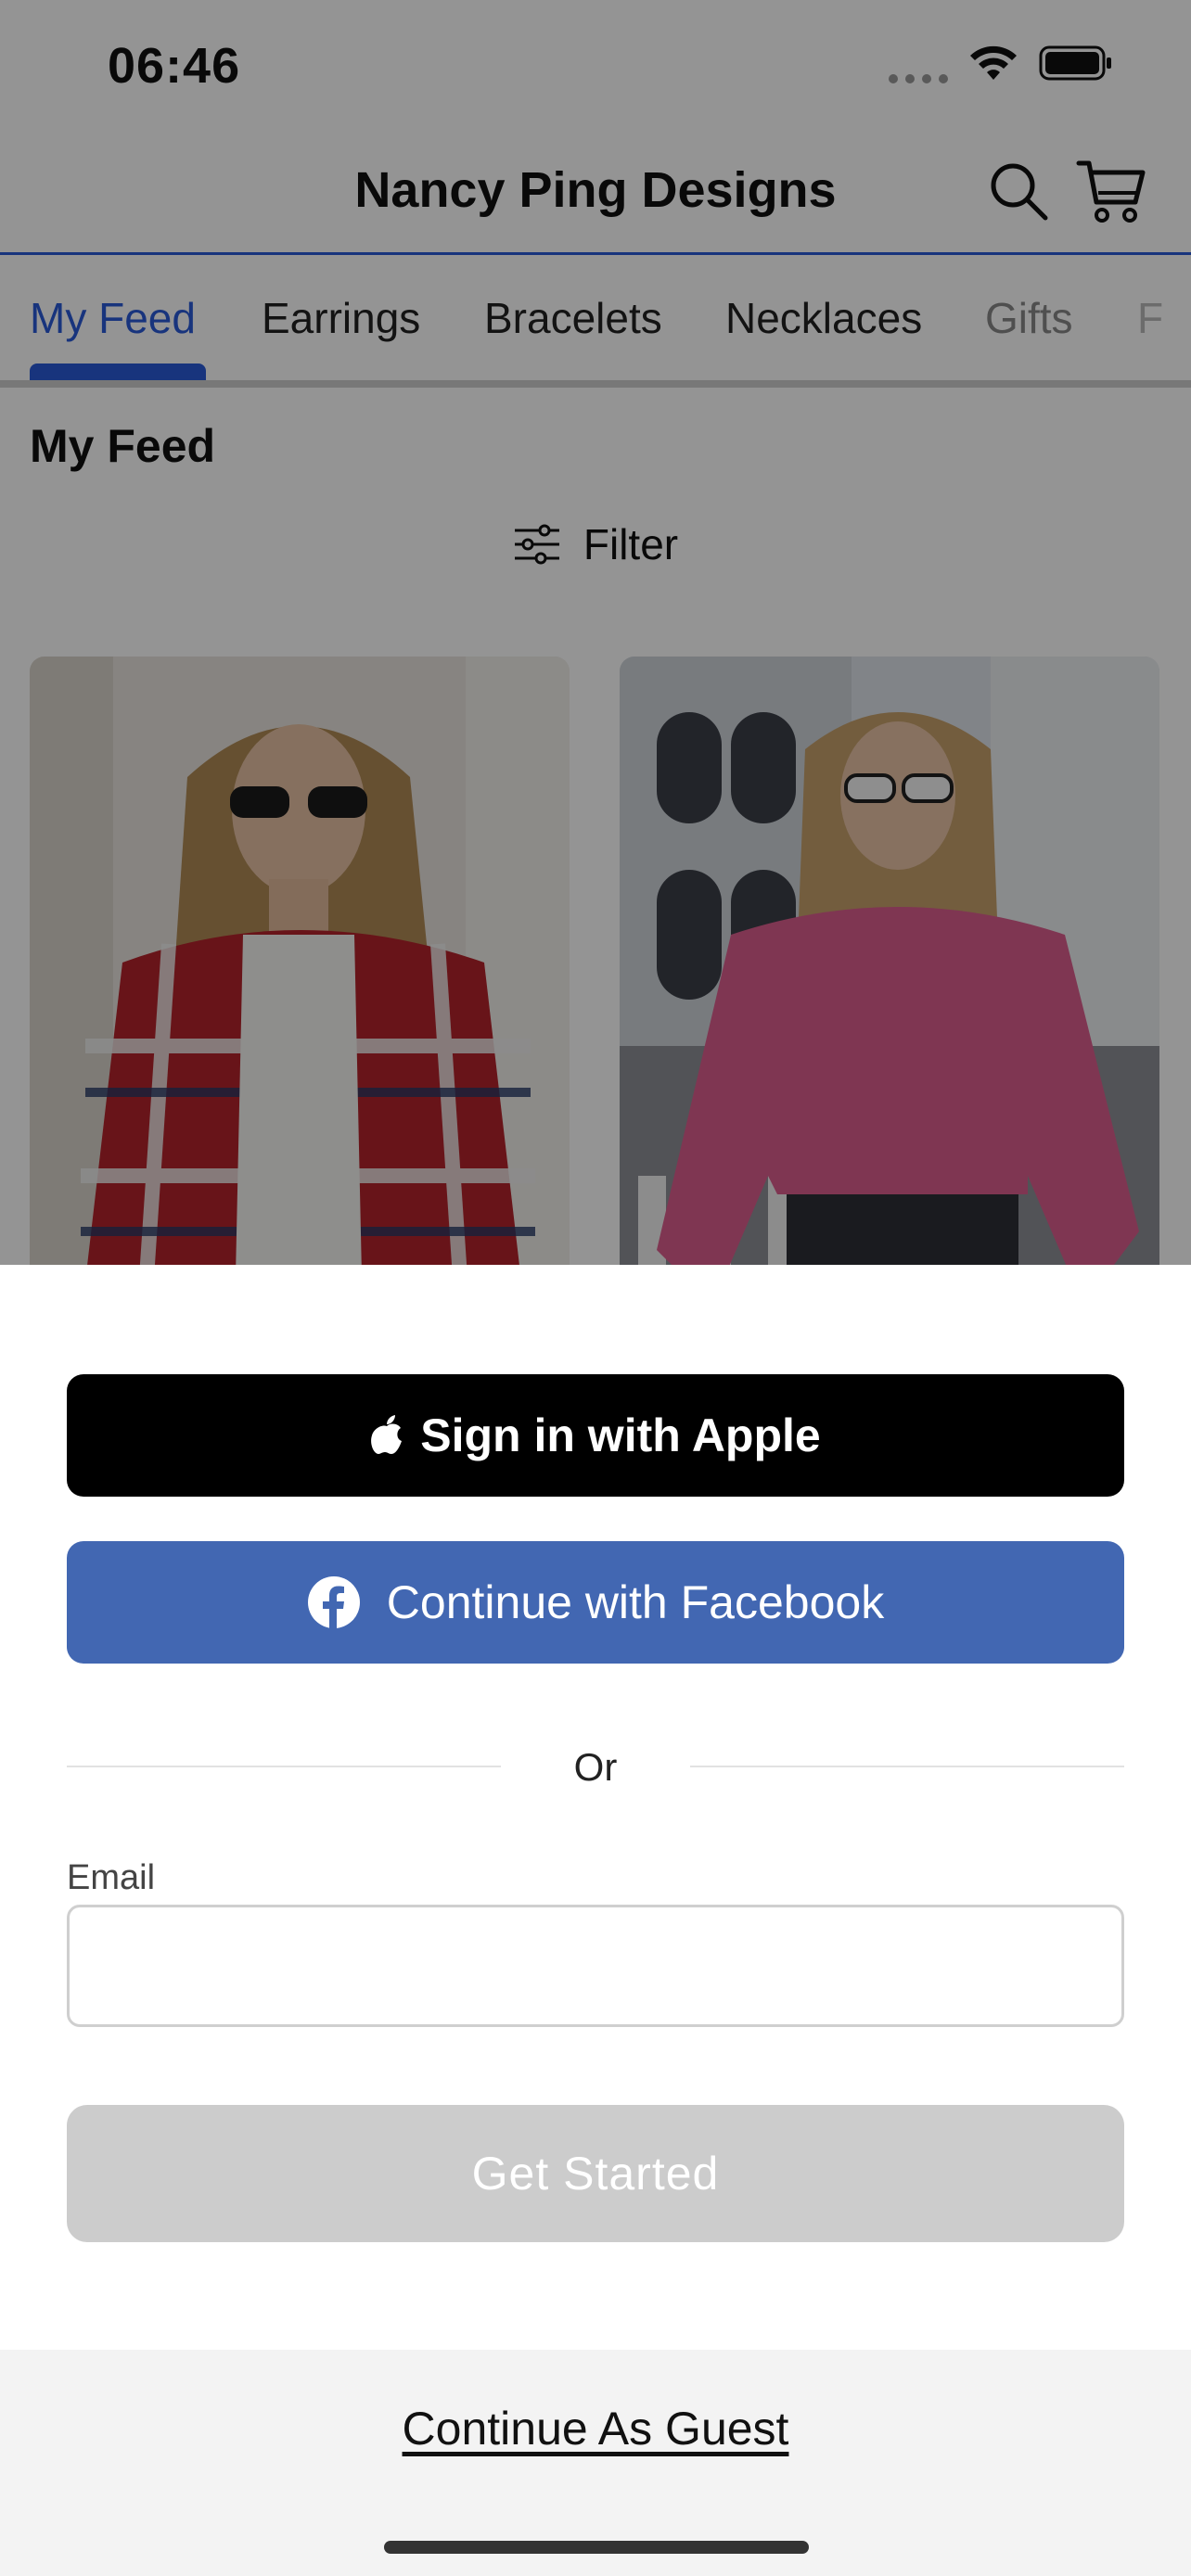  What do you see at coordinates (620, 1435) in the screenshot?
I see `apple-button-label: Sign in with Apple` at bounding box center [620, 1435].